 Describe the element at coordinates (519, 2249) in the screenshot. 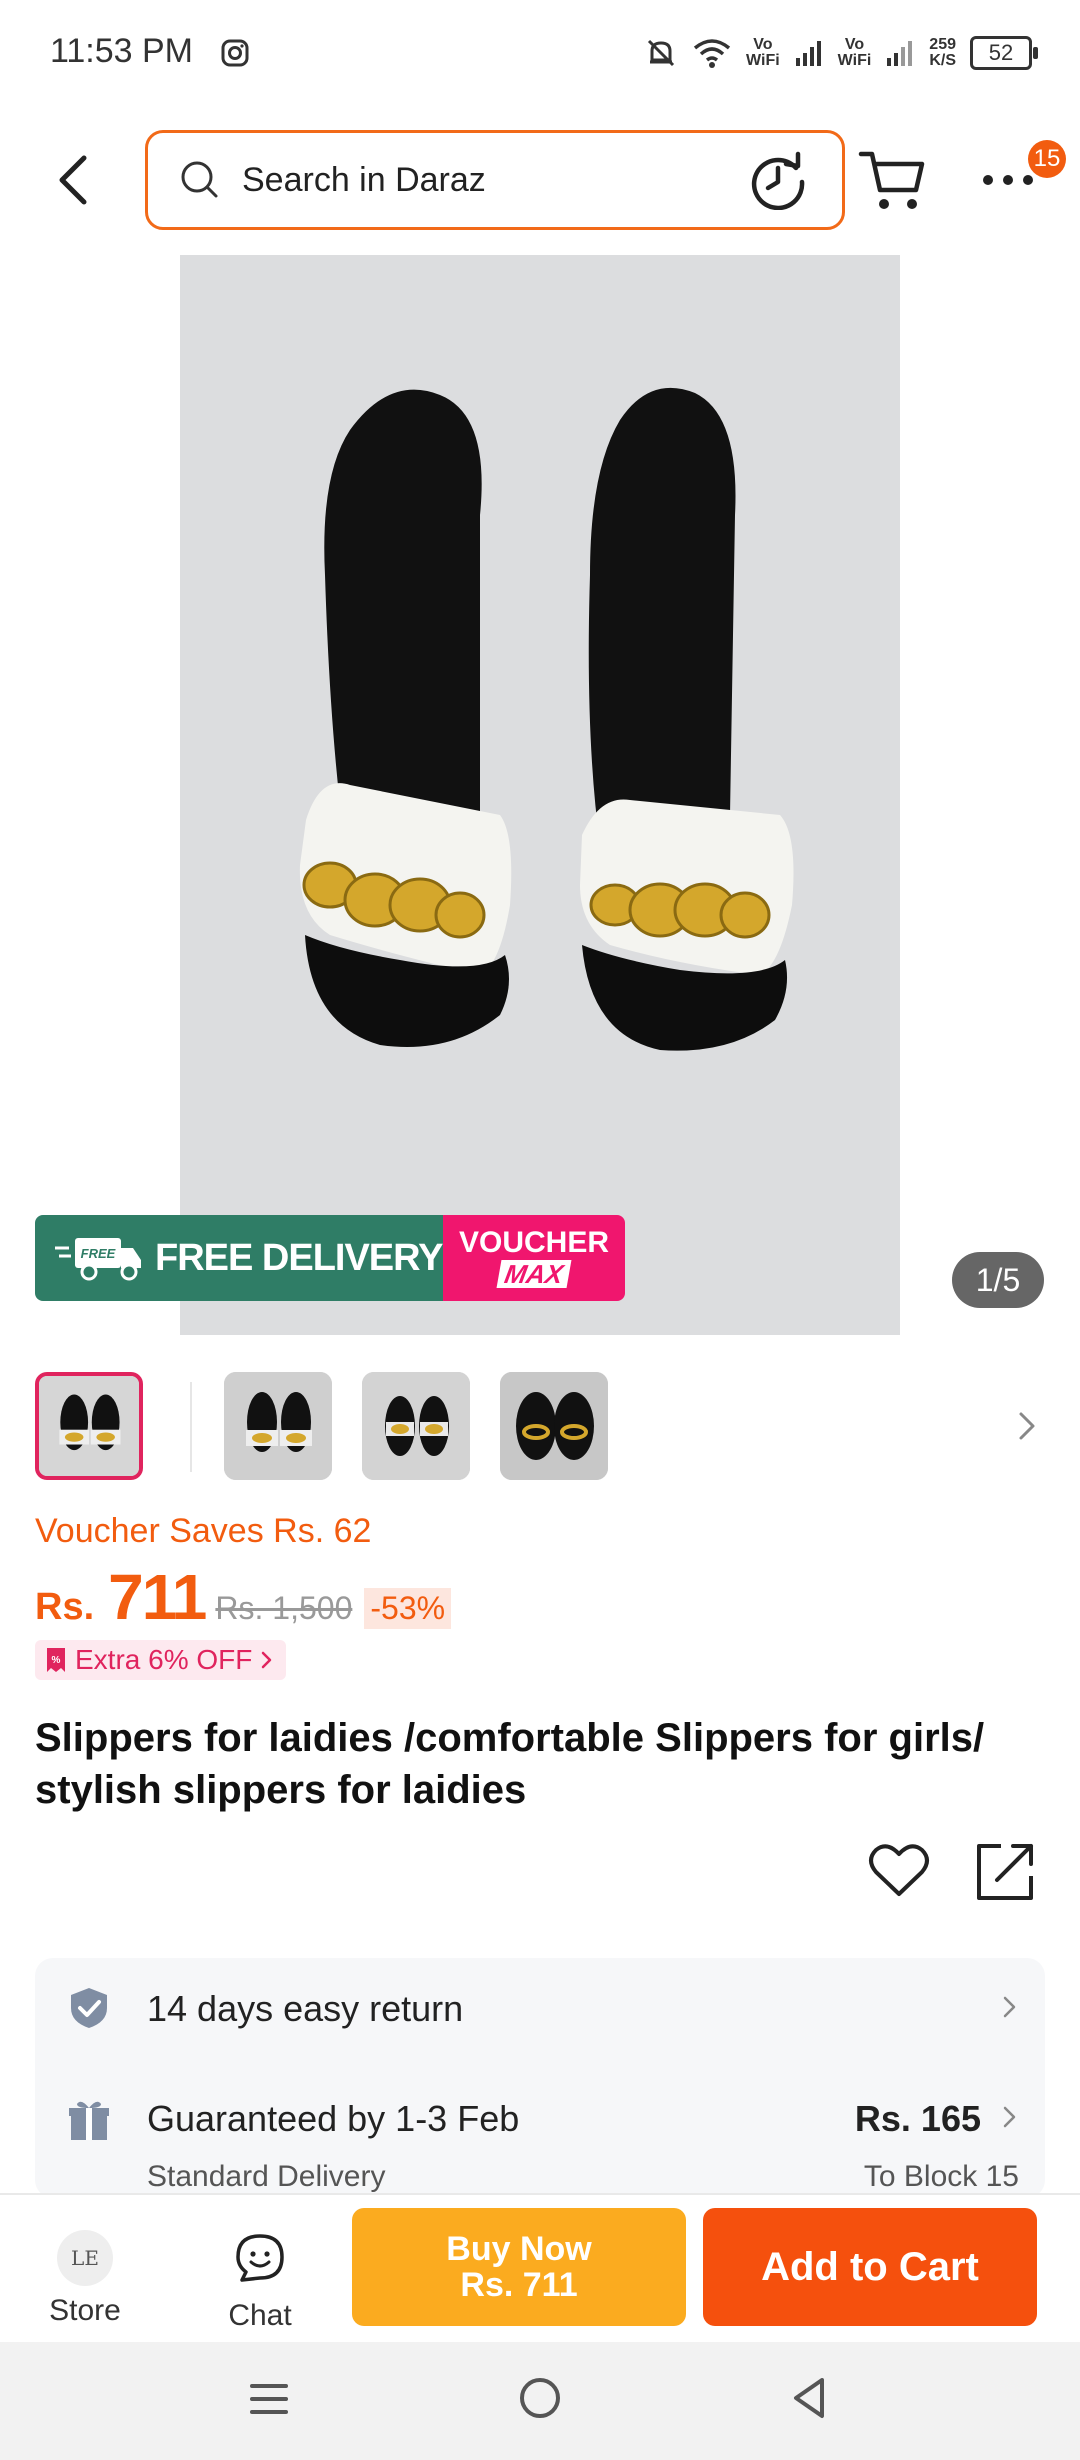

I see `buy-now-label: Buy Now` at that location.